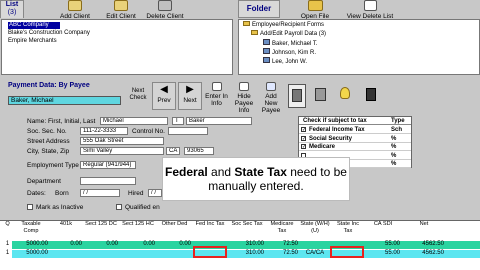 Image resolution: width=480 pixels, height=270 pixels. Describe the element at coordinates (108, 165) in the screenshot. I see `employment-type-select: Regular (941/944)` at that location.